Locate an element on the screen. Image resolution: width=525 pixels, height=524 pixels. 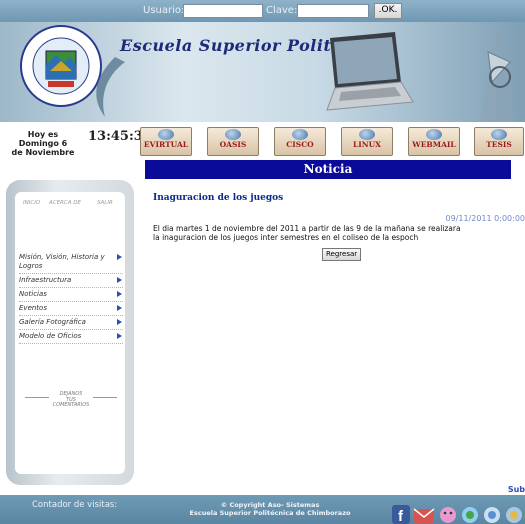
smiley-icon is located at coordinates (448, 515).